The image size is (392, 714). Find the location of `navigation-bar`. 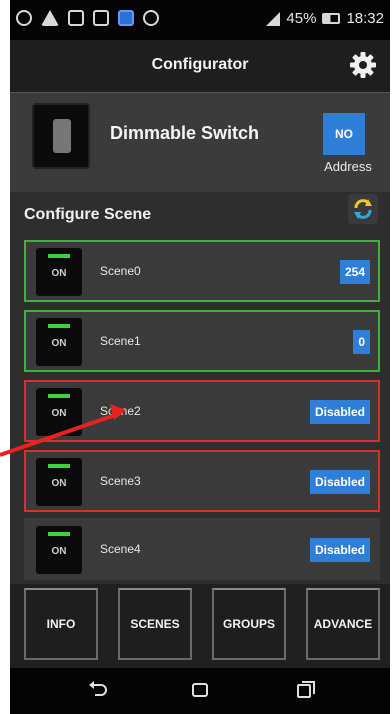

navigation-bar is located at coordinates (200, 691).